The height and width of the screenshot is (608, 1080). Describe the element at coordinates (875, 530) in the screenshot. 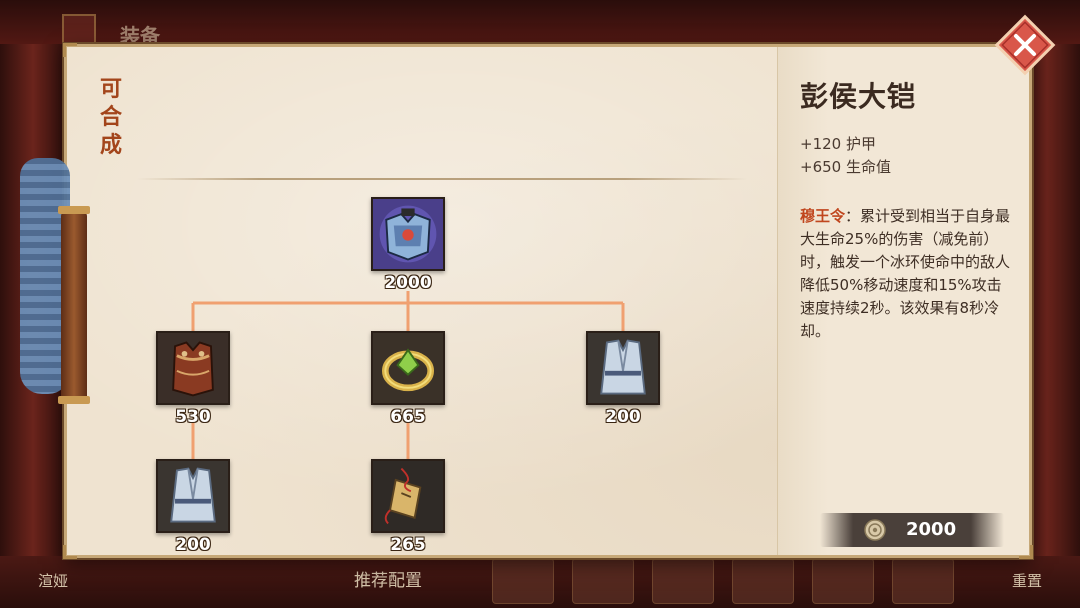

I see `coin-icon` at that location.